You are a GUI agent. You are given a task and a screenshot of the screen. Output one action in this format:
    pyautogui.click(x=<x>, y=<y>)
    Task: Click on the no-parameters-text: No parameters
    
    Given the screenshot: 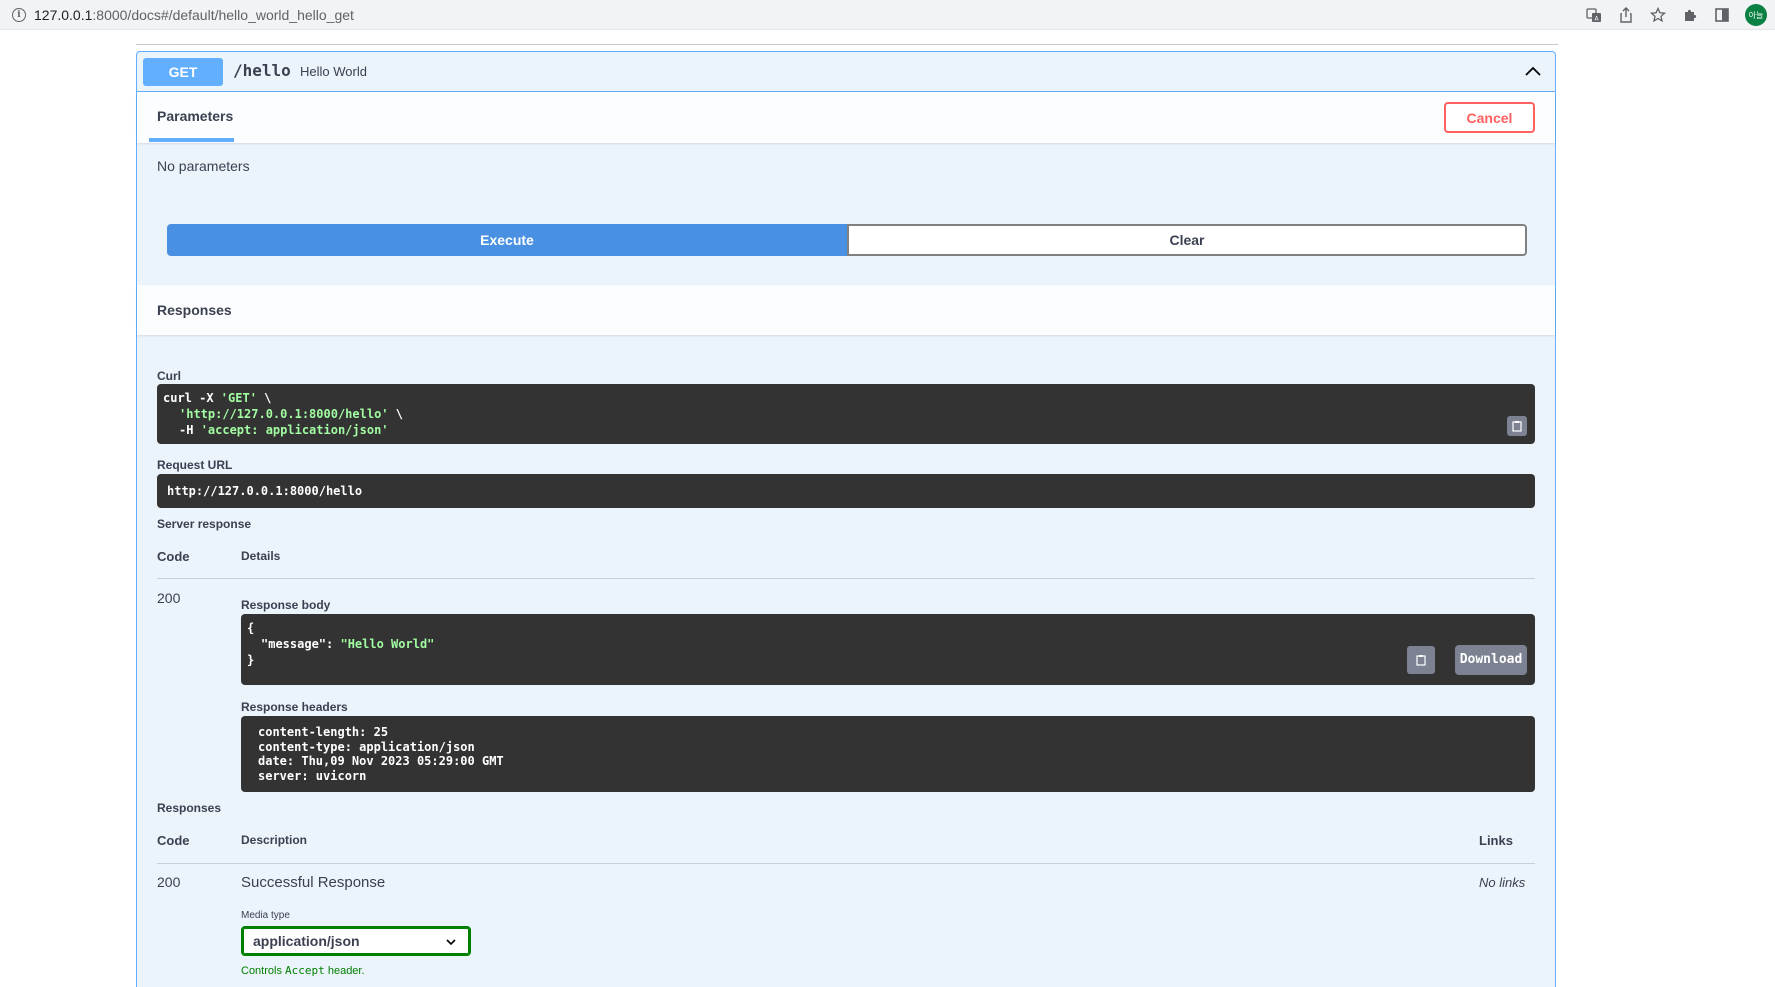 What is the action you would take?
    pyautogui.click(x=203, y=166)
    